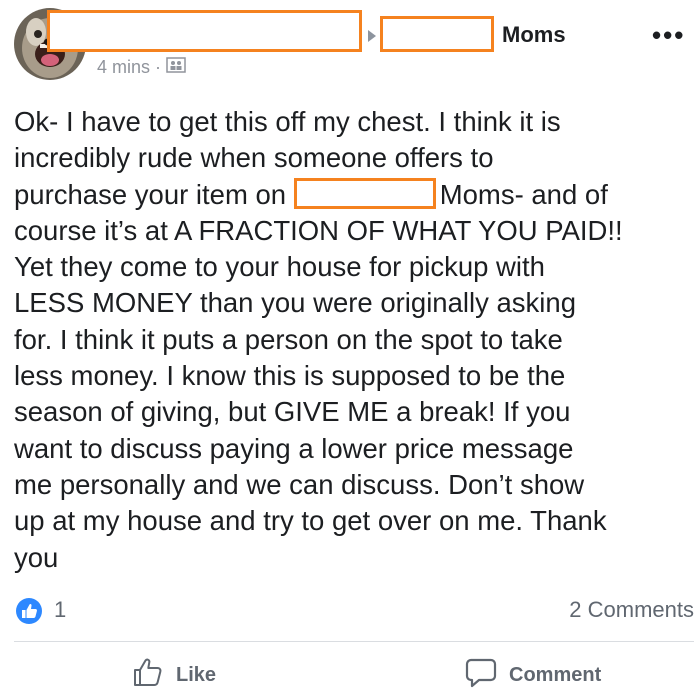  I want to click on like-reaction-icon, so click(29, 611).